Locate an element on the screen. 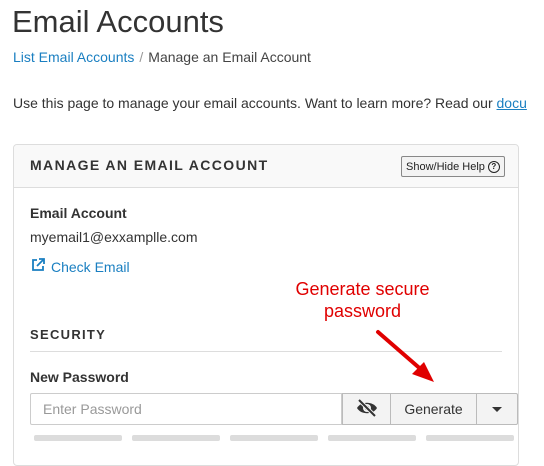  annotation-line-2: password is located at coordinates (362, 311).